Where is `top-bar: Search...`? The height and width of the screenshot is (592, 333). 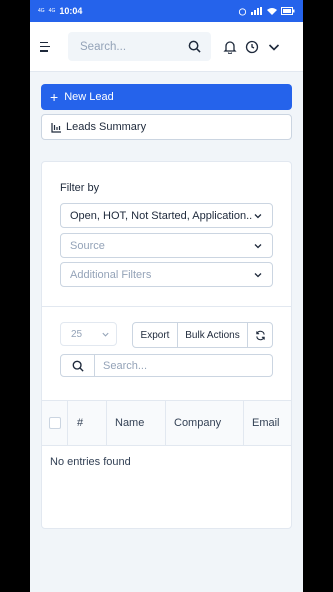 top-bar: Search... is located at coordinates (166, 47).